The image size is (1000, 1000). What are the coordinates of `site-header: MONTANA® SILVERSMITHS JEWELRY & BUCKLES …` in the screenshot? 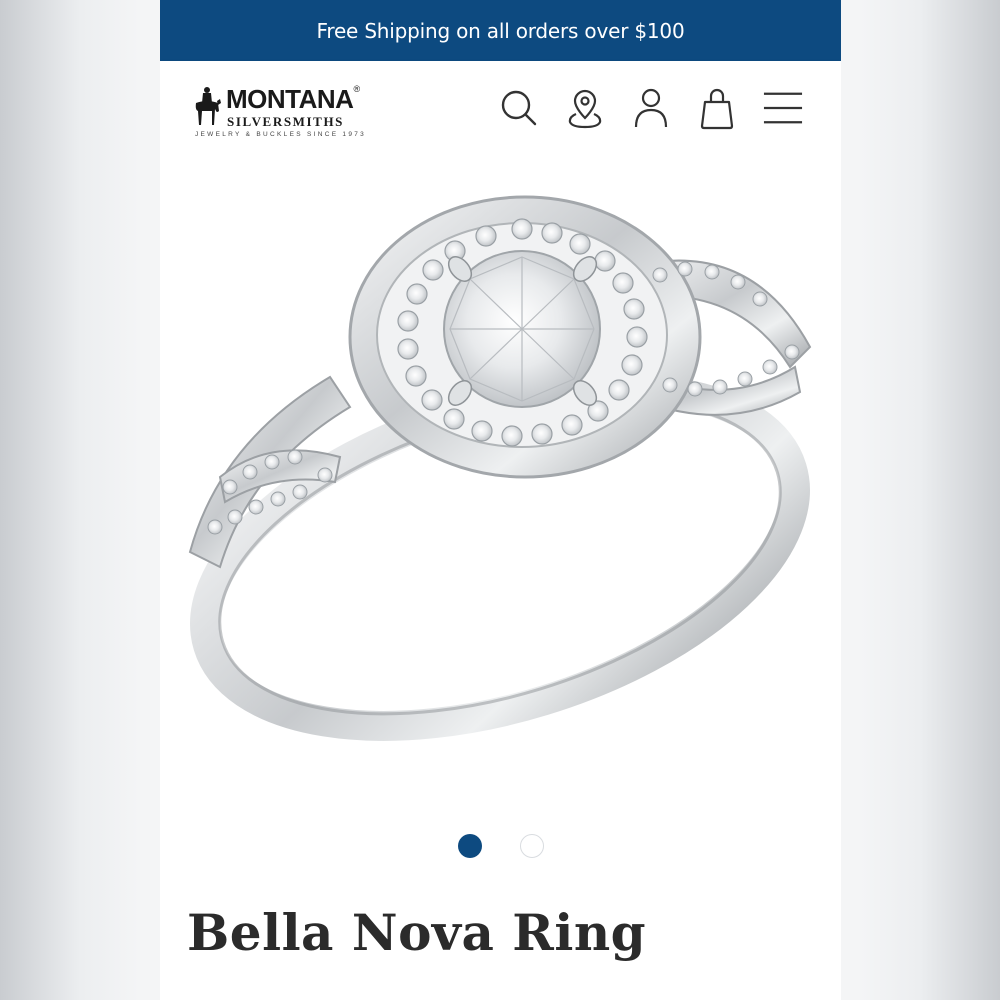 It's located at (500, 109).